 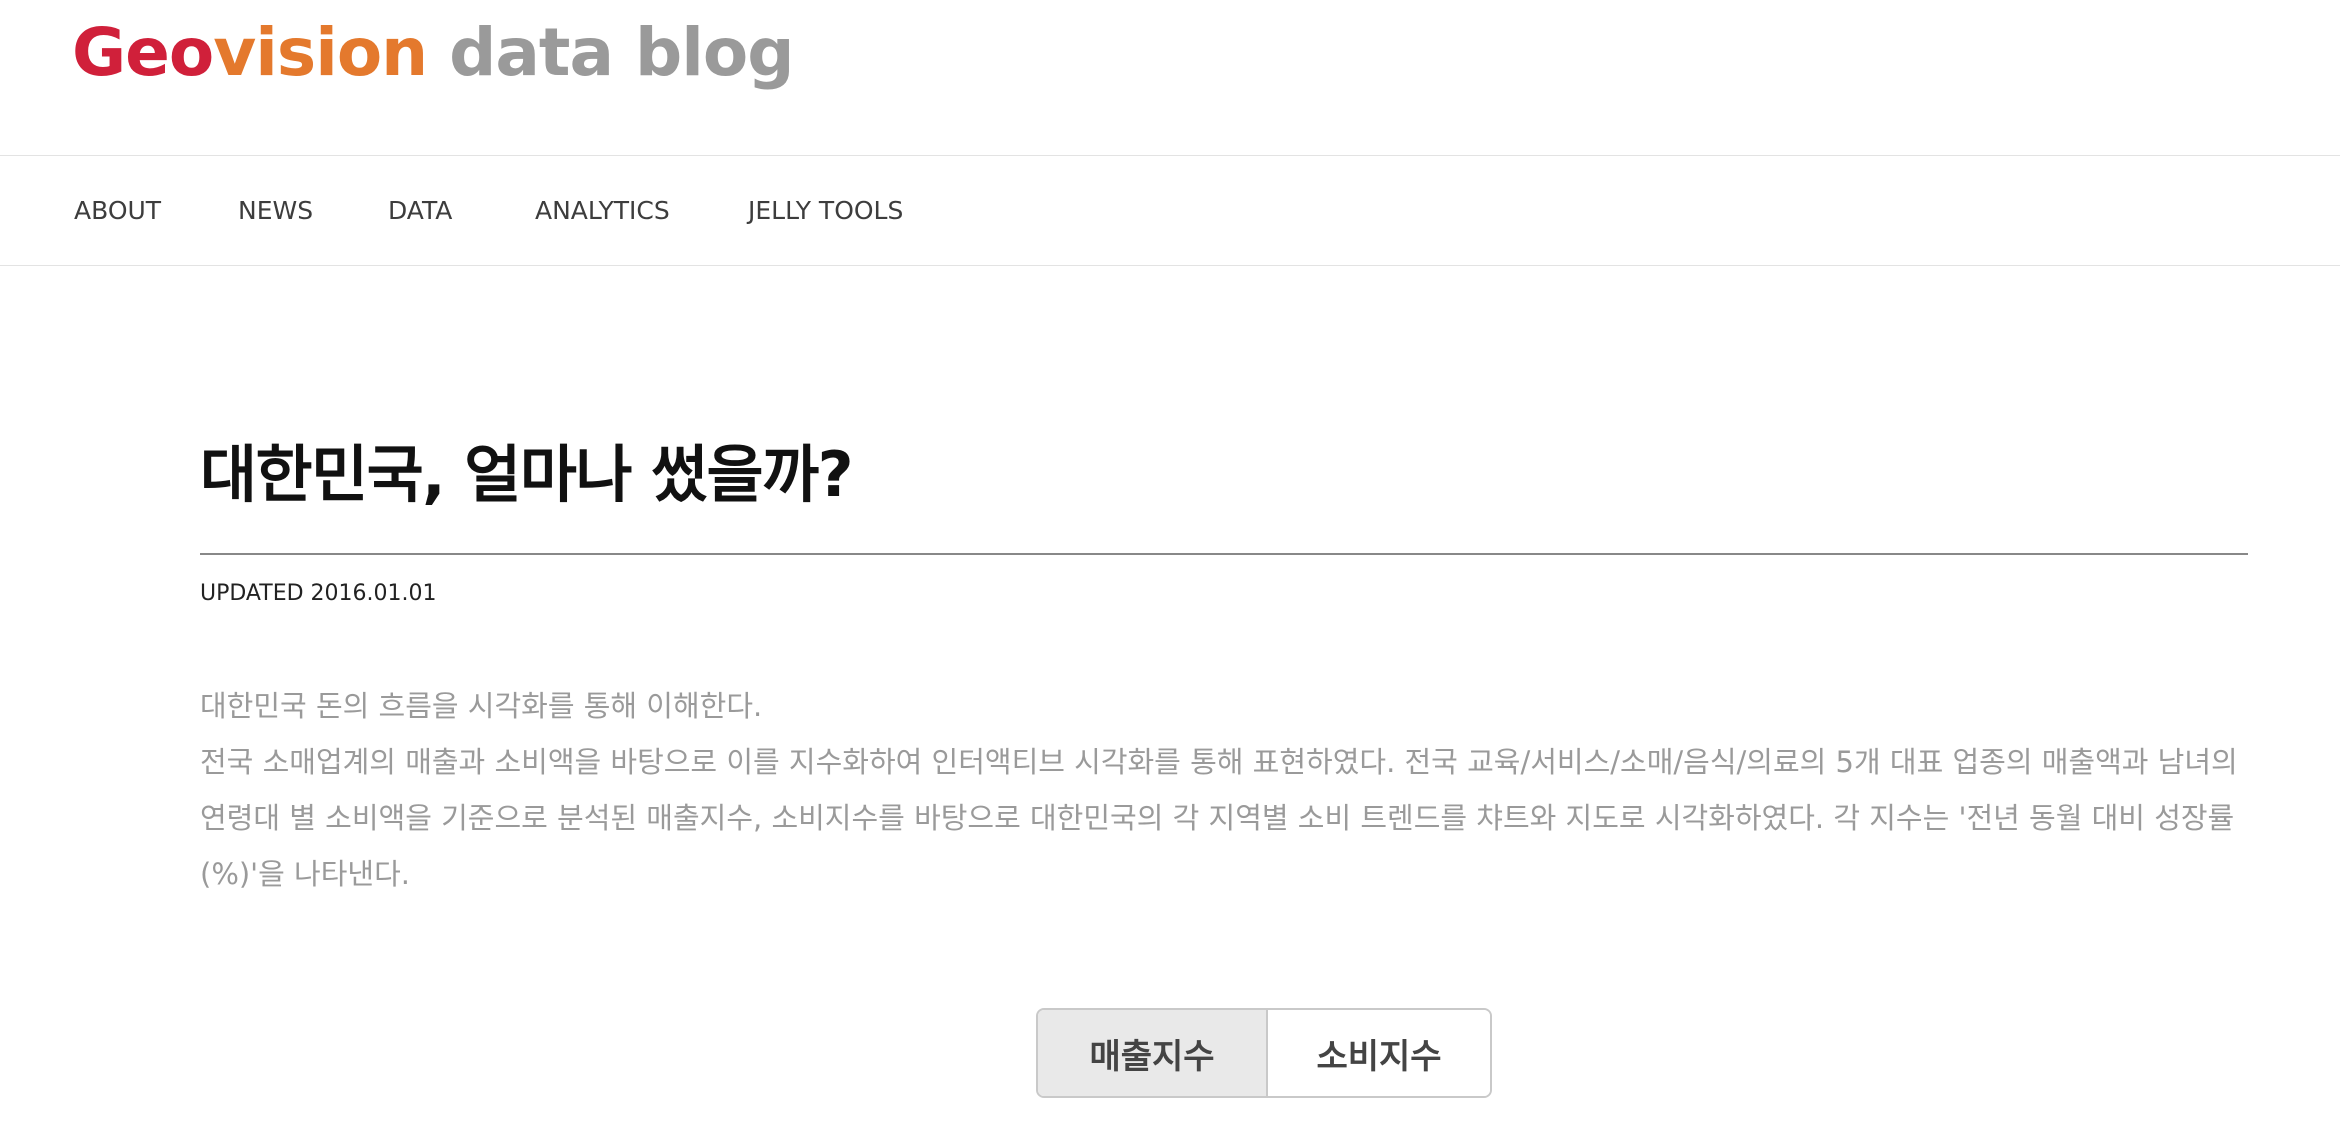 What do you see at coordinates (318, 593) in the screenshot?
I see `updated-date: UPDATED 2016.01.01` at bounding box center [318, 593].